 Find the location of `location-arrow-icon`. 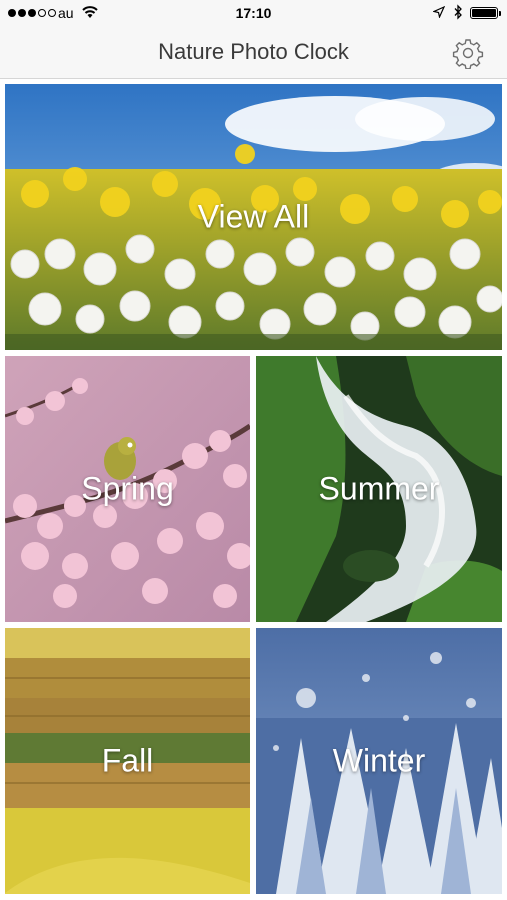

location-arrow-icon is located at coordinates (439, 12).